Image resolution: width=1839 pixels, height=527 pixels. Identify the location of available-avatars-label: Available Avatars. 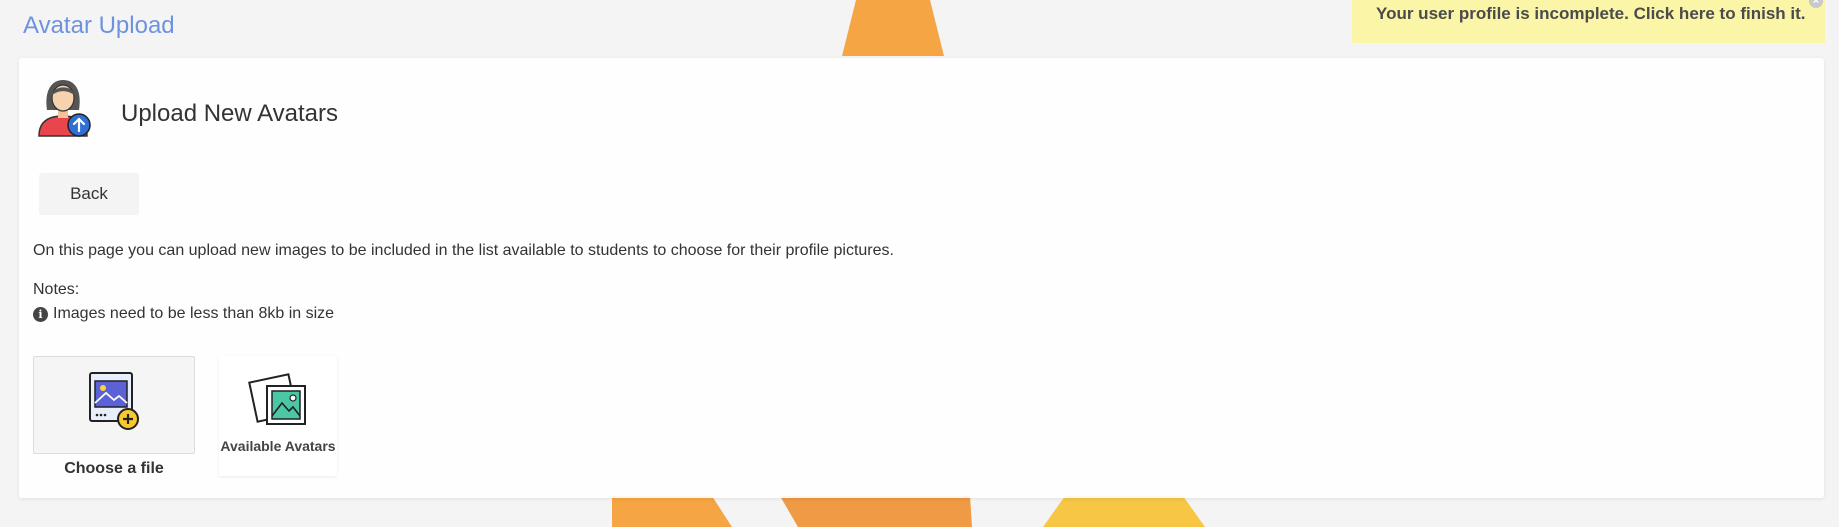
(278, 446).